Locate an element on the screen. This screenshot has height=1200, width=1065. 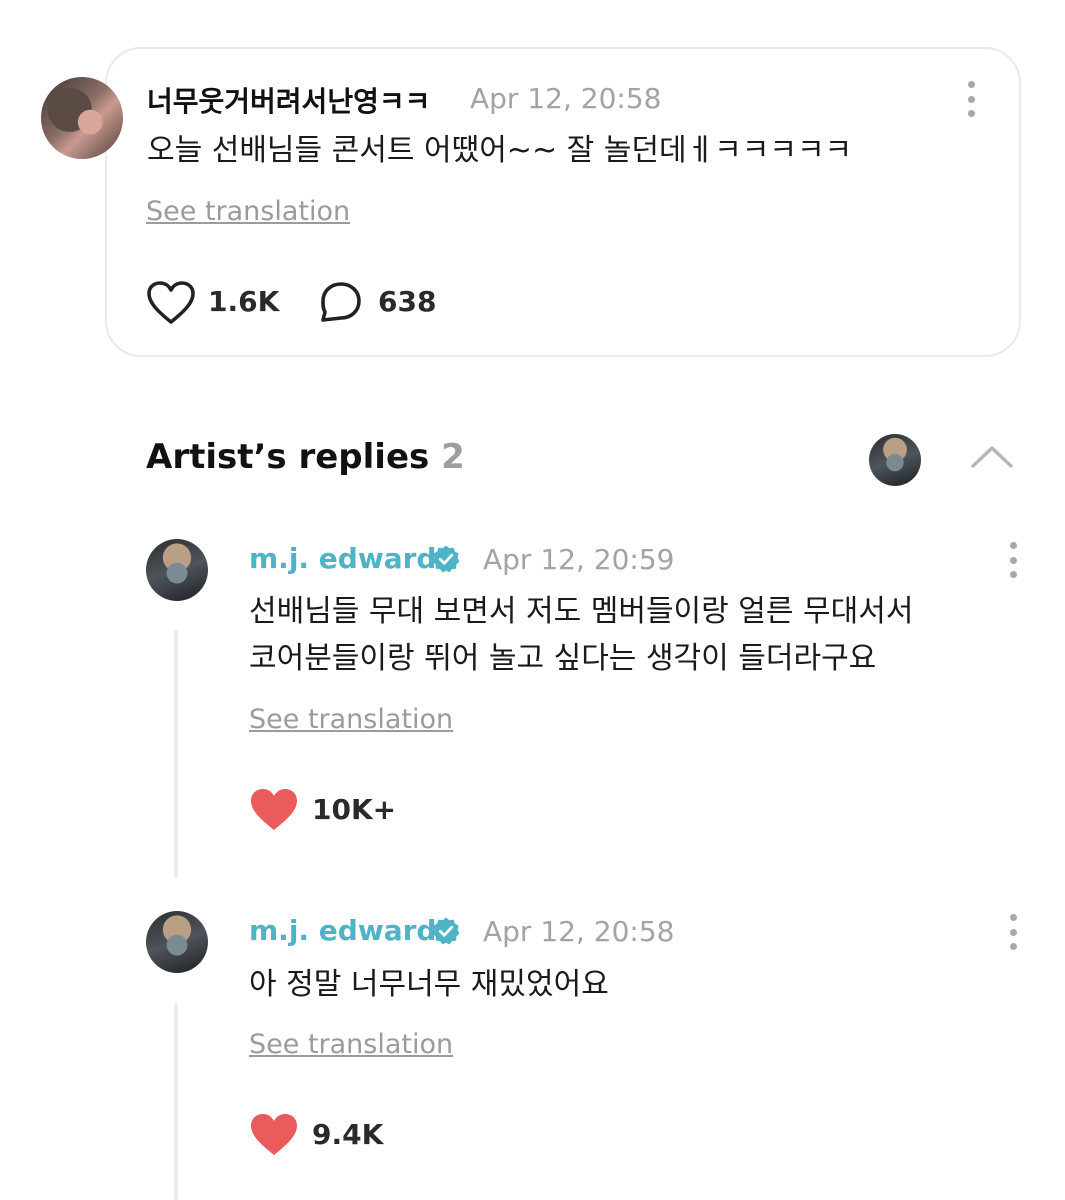
reply-timestamp: Apr 12, 20:59 is located at coordinates (579, 559).